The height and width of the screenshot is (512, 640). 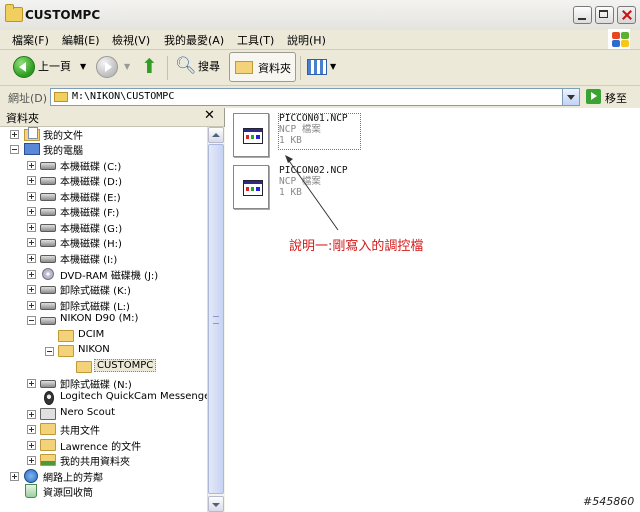 I want to click on watermark: #545860, so click(x=609, y=501).